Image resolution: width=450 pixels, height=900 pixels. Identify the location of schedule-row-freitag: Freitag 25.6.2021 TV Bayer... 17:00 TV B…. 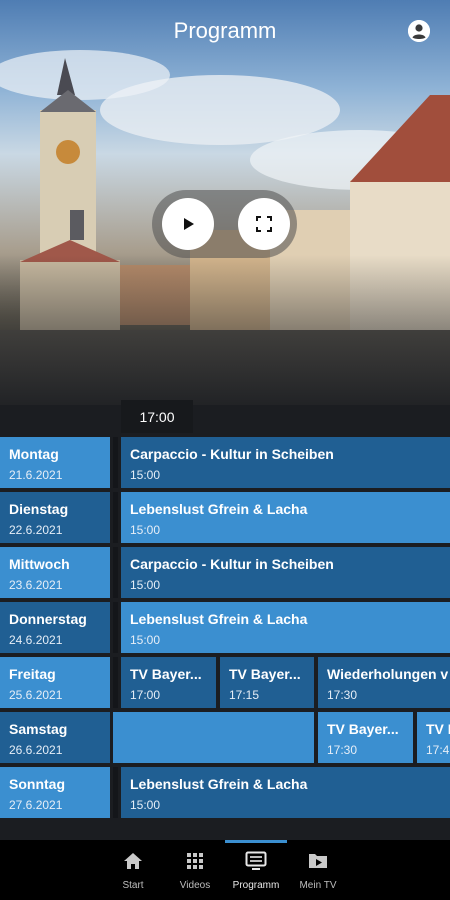
(225, 682).